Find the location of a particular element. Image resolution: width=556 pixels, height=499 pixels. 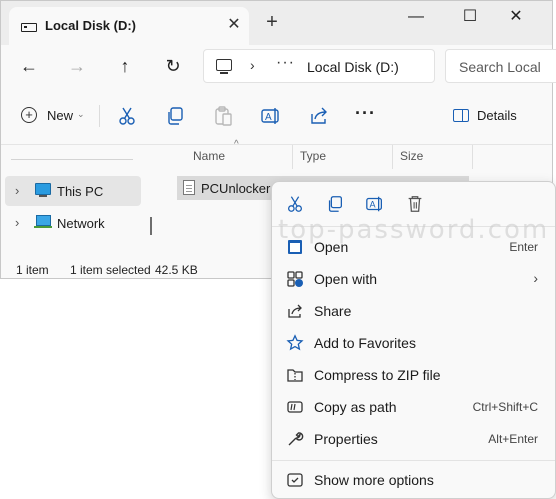

sort-ascending-icon: ^ is located at coordinates (236, 144).